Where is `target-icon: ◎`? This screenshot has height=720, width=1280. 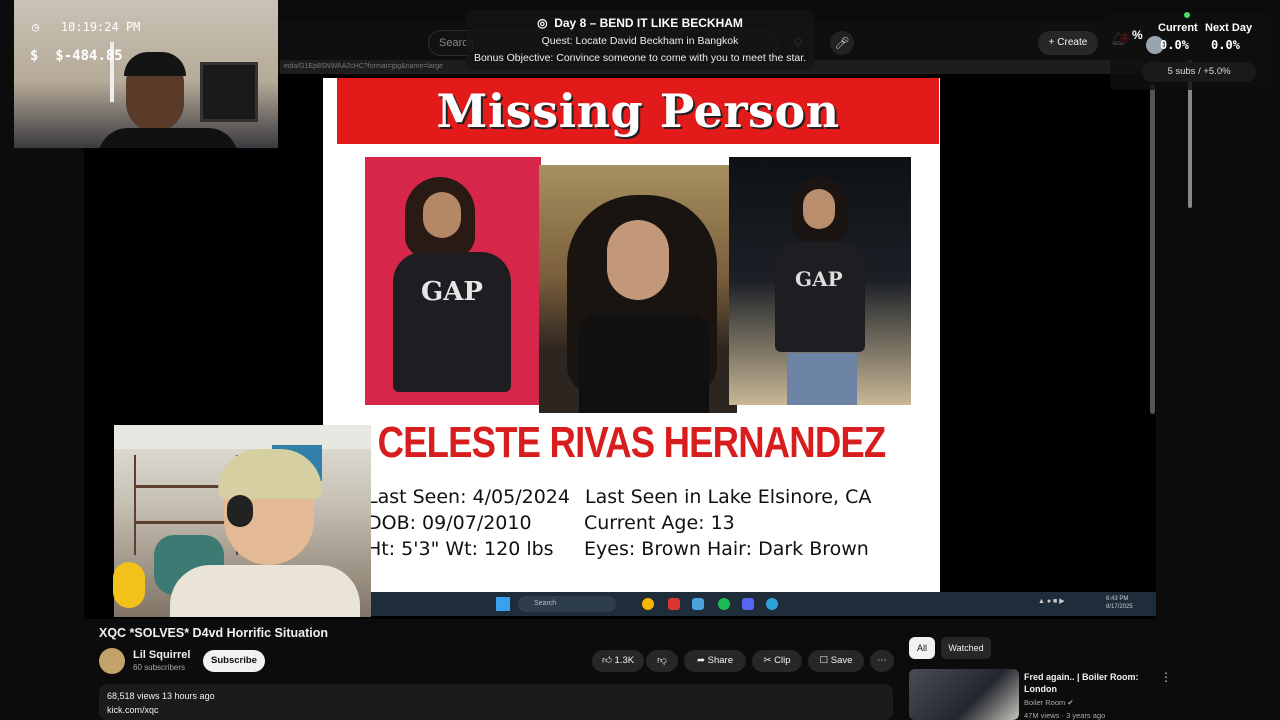
target-icon: ◎ is located at coordinates (542, 23).